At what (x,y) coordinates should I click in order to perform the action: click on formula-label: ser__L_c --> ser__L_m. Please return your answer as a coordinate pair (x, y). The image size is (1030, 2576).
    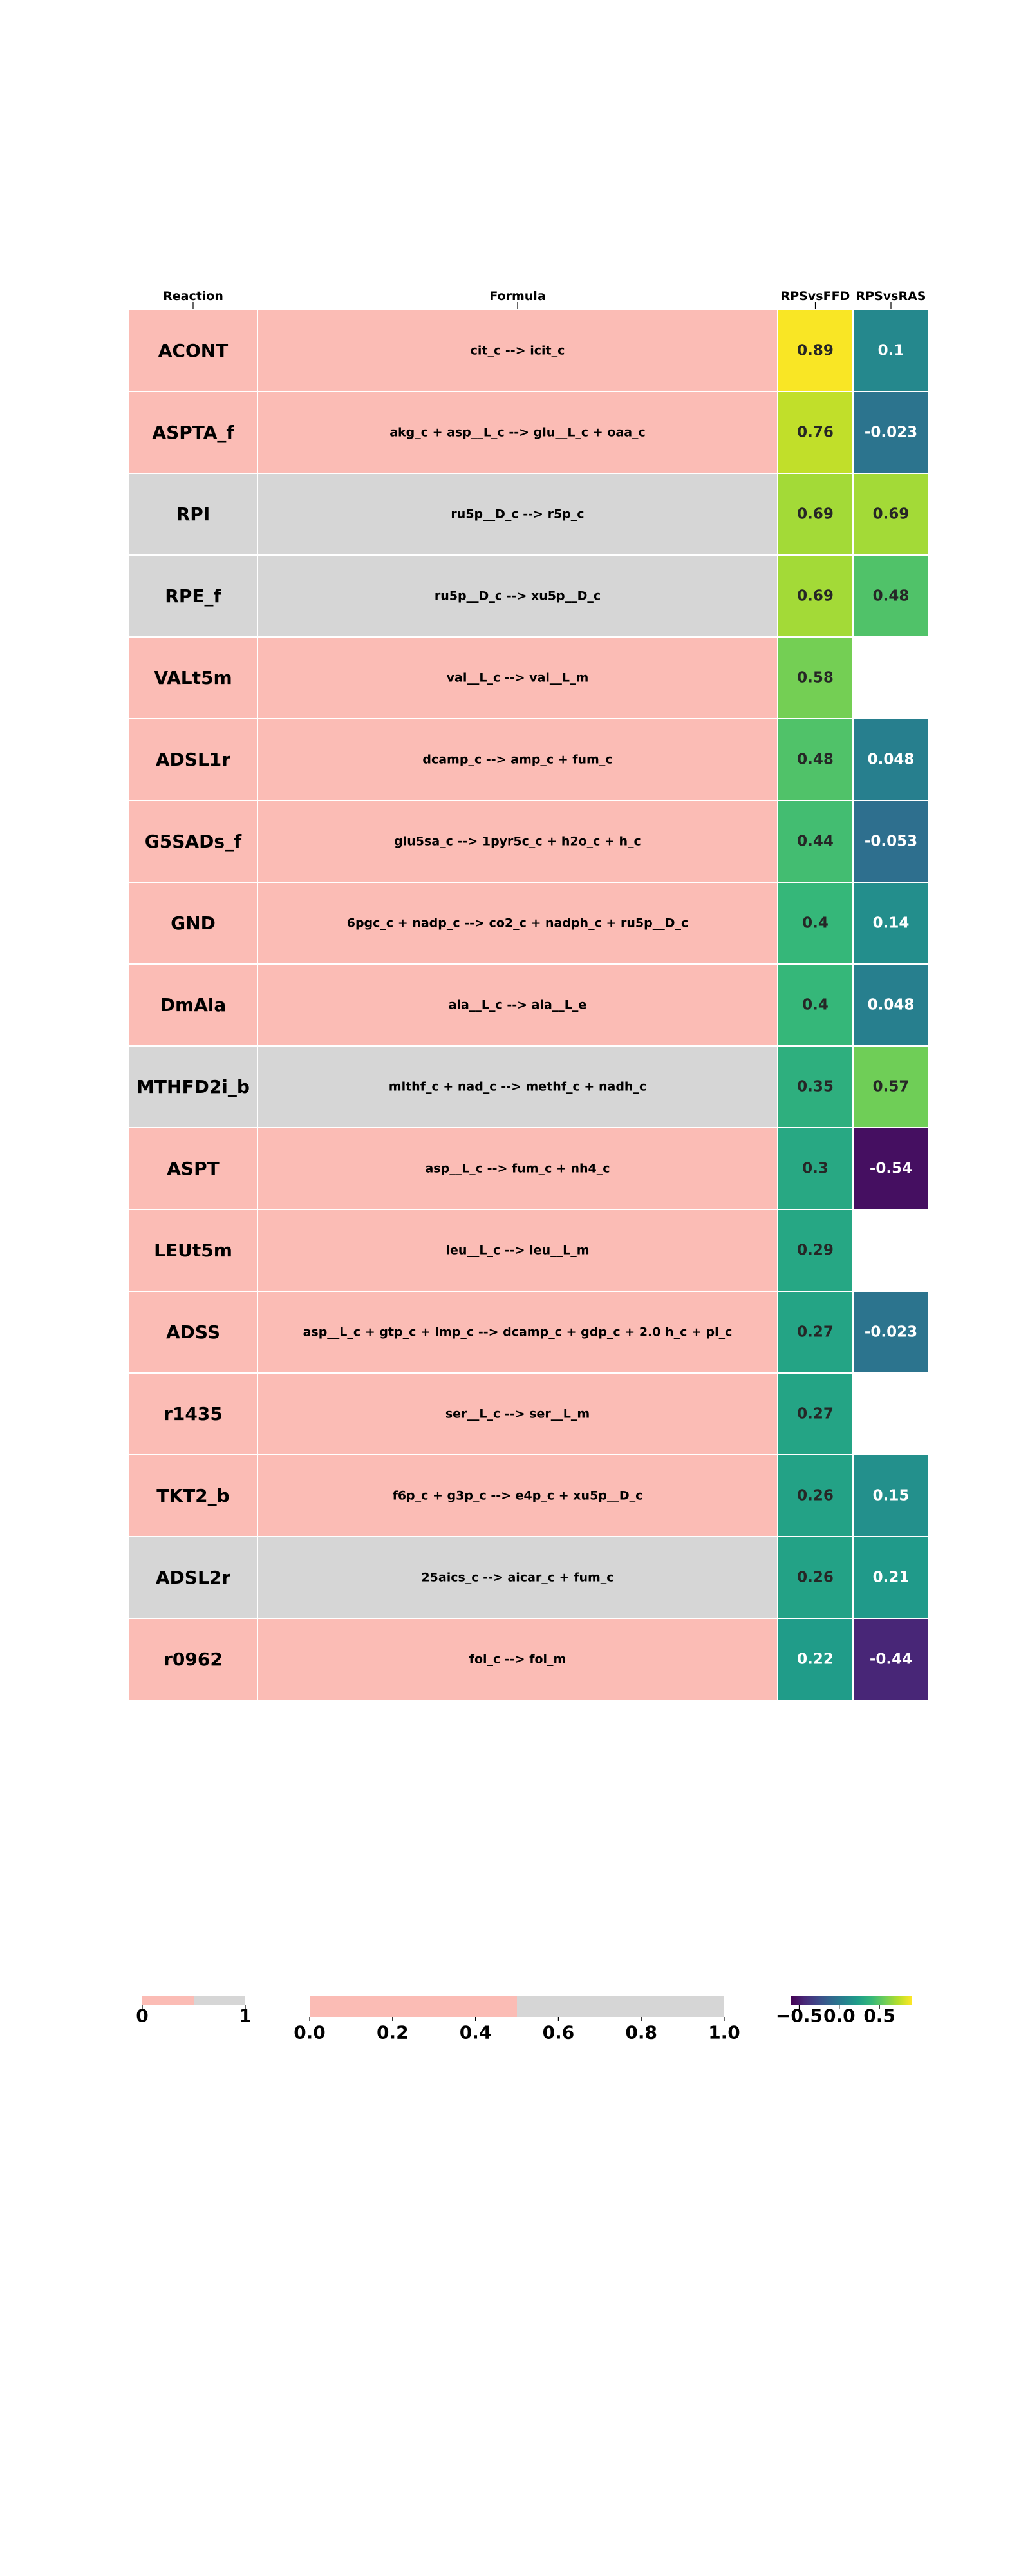
    Looking at the image, I should click on (517, 1414).